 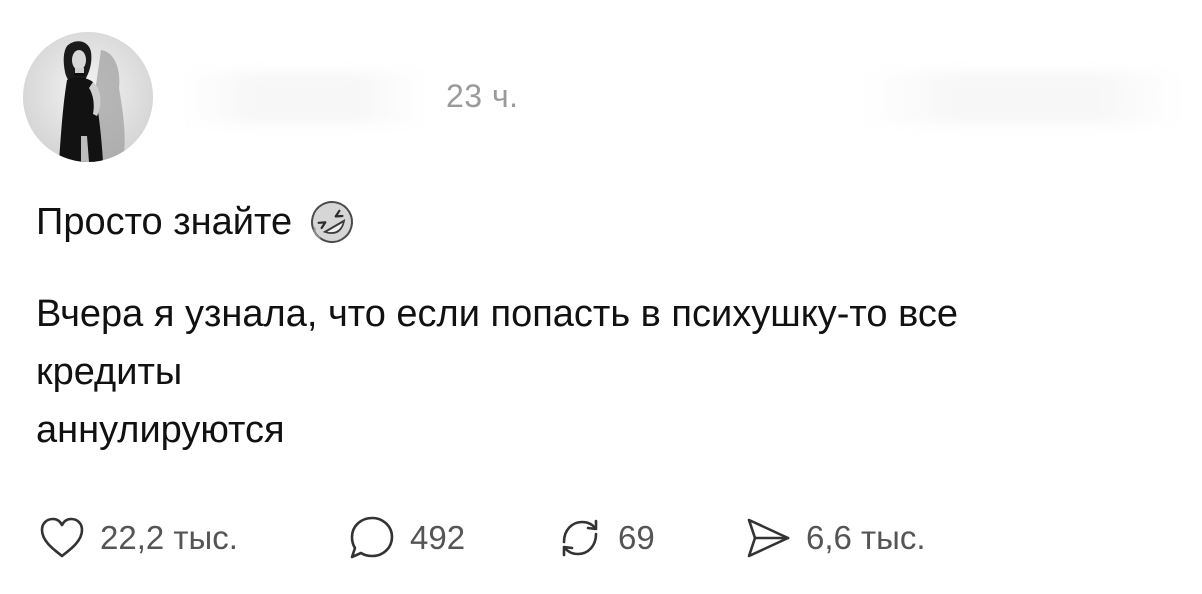 I want to click on header-redacted, so click(x=1020, y=98).